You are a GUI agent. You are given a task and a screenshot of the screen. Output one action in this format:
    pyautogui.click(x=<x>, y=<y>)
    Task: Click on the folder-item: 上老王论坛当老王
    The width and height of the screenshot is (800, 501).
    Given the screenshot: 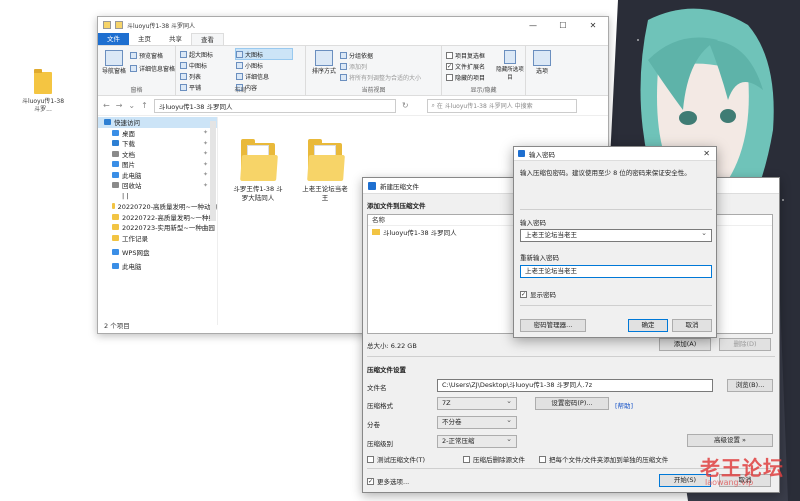 What is the action you would take?
    pyautogui.click(x=325, y=170)
    